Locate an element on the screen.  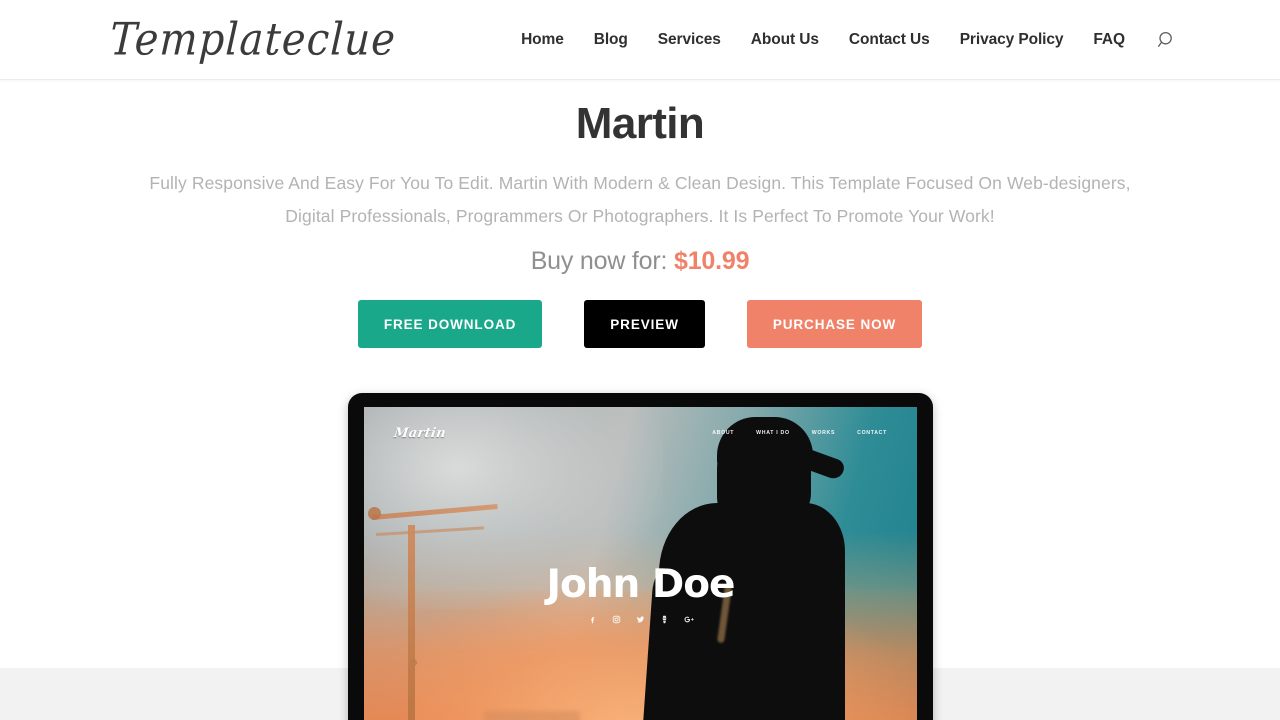
twitter-icon is located at coordinates (640, 619).